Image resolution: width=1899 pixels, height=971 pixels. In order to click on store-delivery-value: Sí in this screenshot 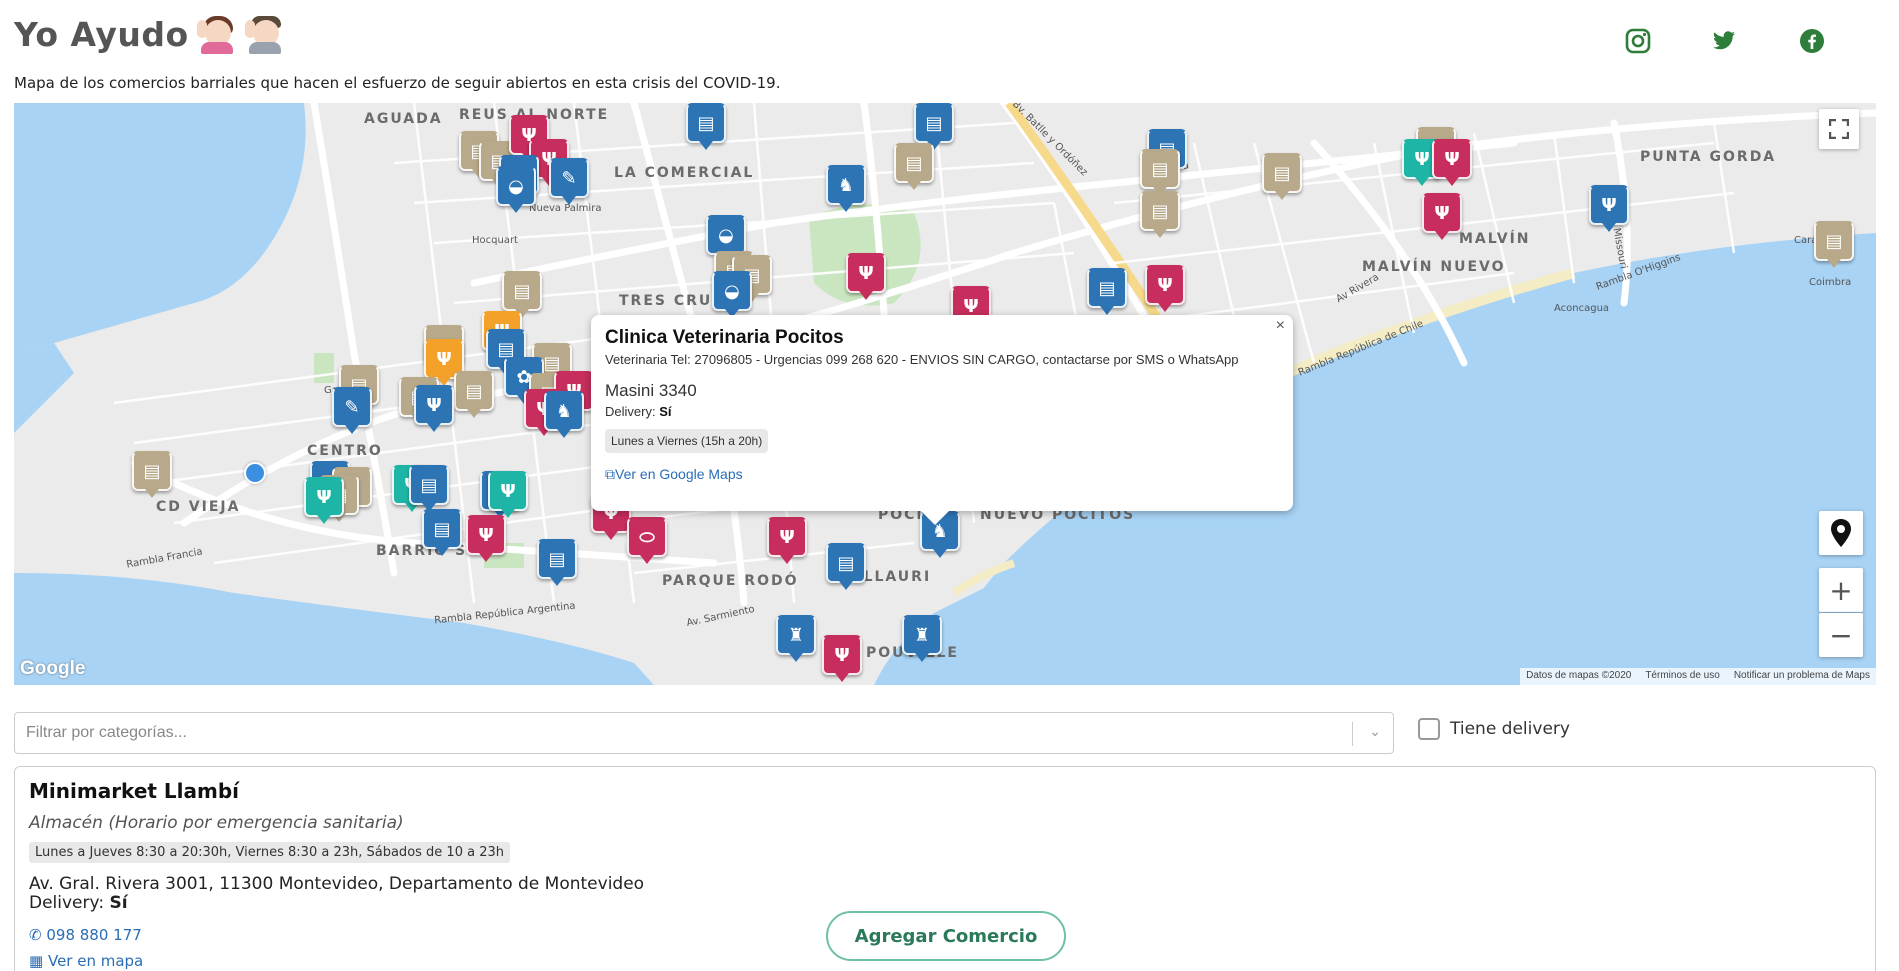, I will do `click(118, 902)`.